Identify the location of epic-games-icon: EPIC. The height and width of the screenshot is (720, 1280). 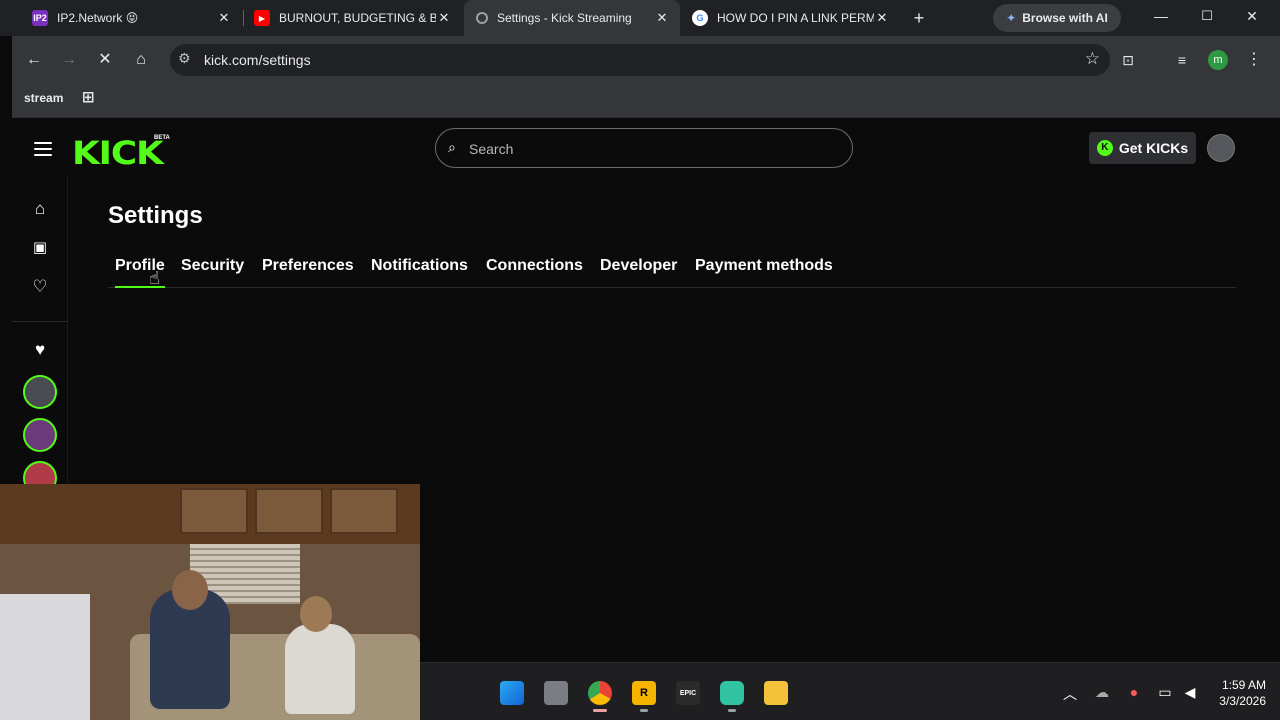
(688, 693).